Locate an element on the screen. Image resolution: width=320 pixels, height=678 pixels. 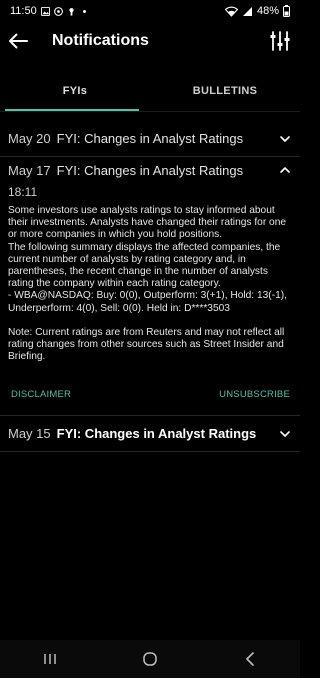
app-bar: Notifications is located at coordinates (150, 42).